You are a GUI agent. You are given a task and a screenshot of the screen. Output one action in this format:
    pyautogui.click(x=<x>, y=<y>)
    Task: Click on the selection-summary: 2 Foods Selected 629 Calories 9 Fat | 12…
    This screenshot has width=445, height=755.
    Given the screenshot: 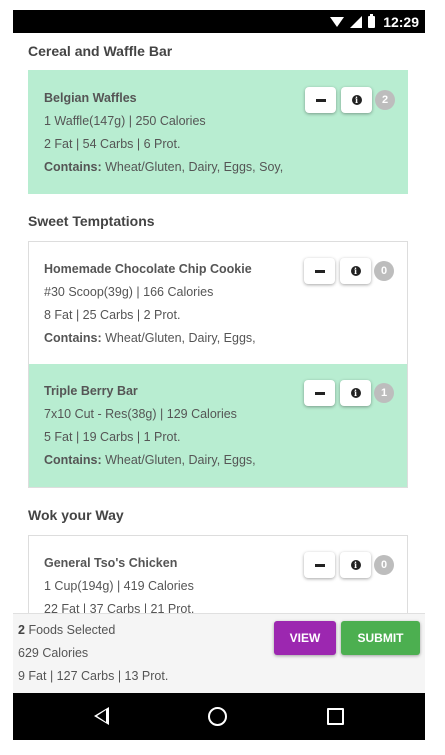 What is the action you would take?
    pyautogui.click(x=219, y=653)
    